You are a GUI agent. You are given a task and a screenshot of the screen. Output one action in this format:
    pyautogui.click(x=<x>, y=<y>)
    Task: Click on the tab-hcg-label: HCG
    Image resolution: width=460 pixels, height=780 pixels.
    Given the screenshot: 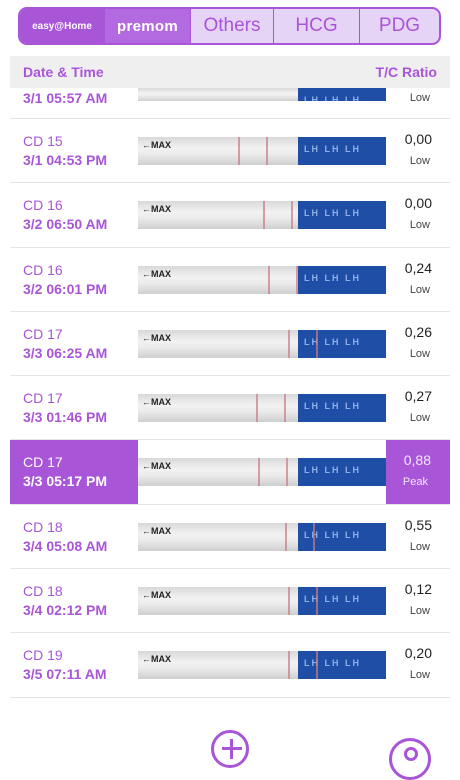 What is the action you would take?
    pyautogui.click(x=316, y=25)
    